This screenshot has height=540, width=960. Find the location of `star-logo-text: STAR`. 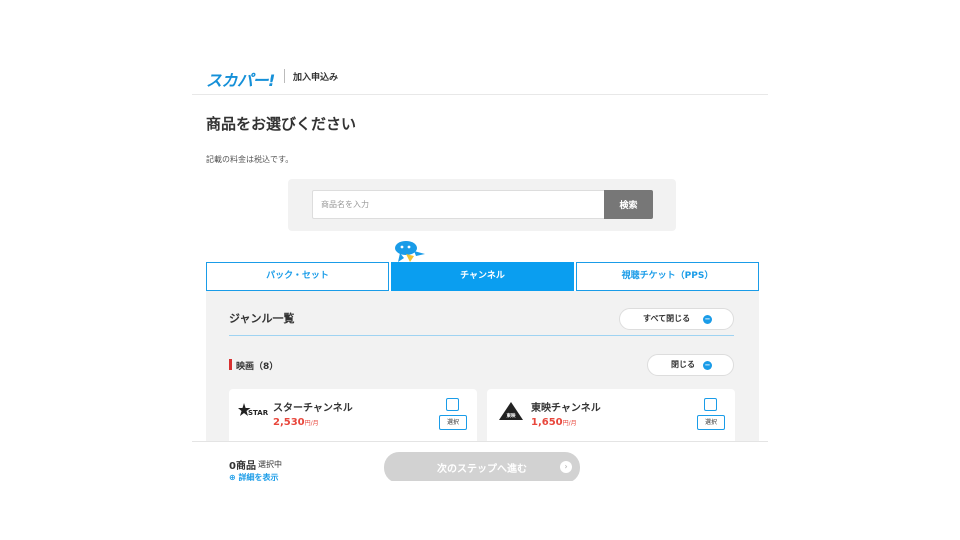

star-logo-text: STAR is located at coordinates (258, 413).